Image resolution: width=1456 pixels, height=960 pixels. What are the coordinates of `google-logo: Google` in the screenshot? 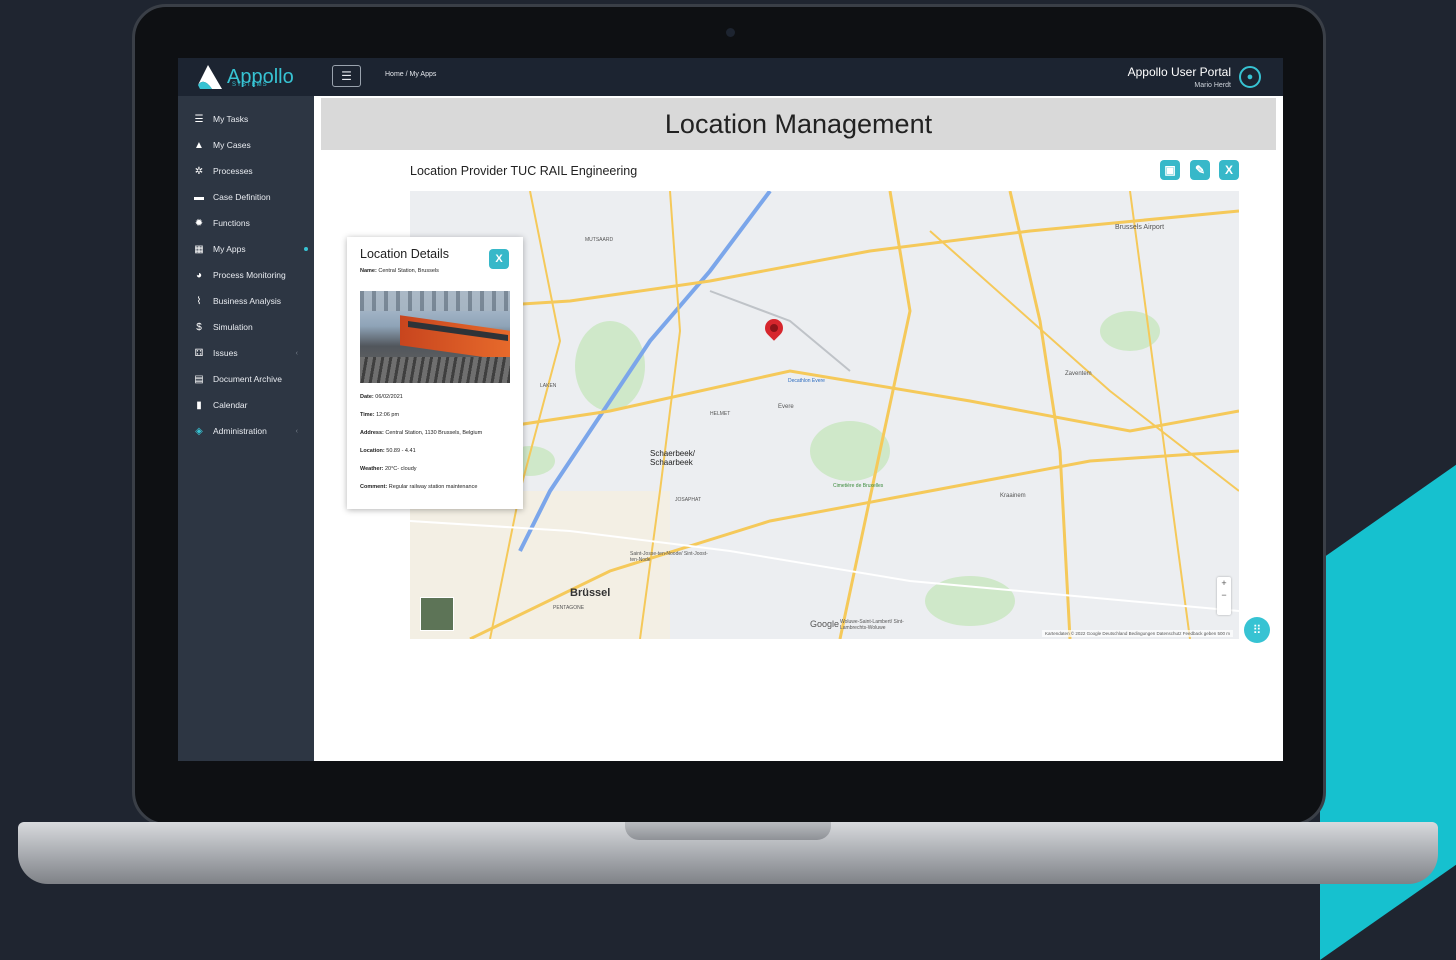 It's located at (825, 624).